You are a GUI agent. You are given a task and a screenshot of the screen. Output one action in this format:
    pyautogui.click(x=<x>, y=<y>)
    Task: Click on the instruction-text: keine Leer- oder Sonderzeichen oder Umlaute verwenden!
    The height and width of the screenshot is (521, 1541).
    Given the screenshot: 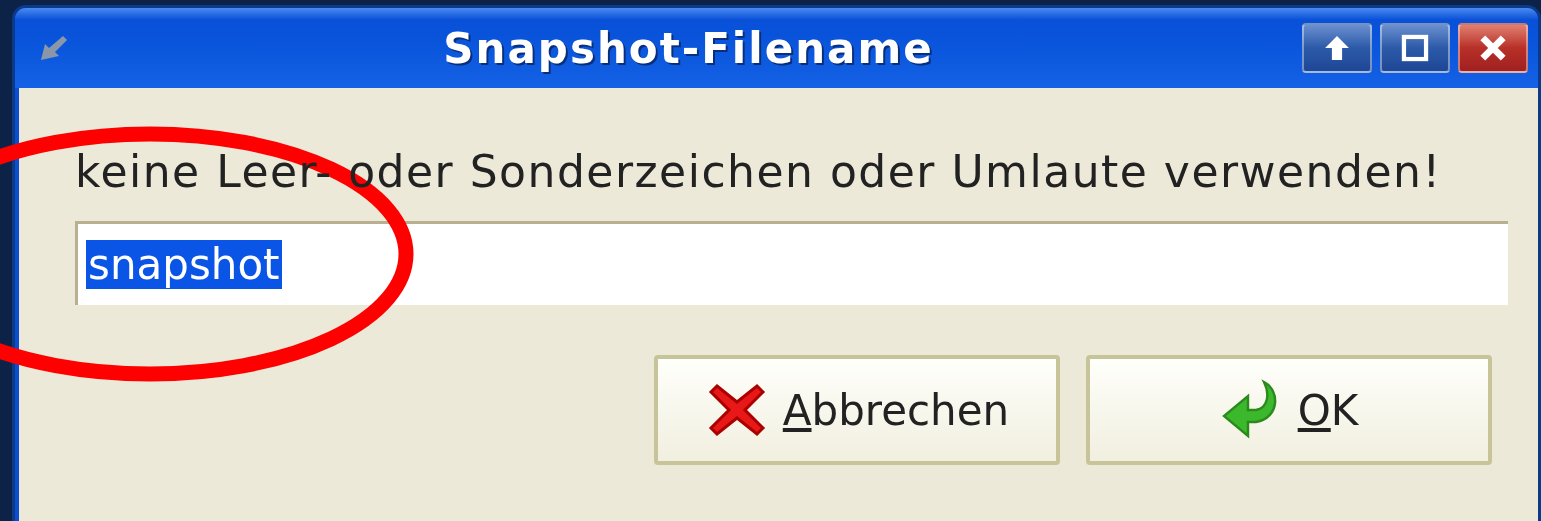 What is the action you would take?
    pyautogui.click(x=759, y=171)
    